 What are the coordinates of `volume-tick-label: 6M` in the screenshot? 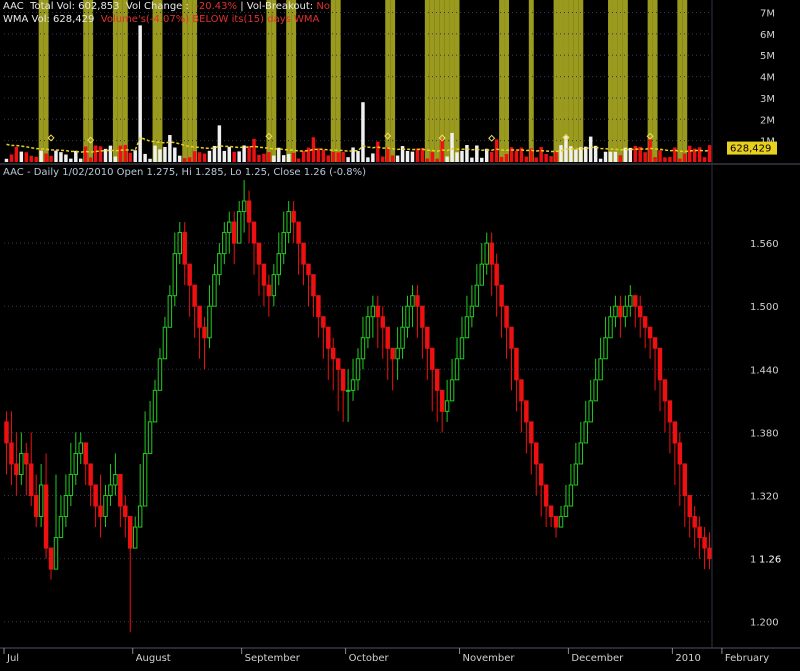 It's located at (767, 35).